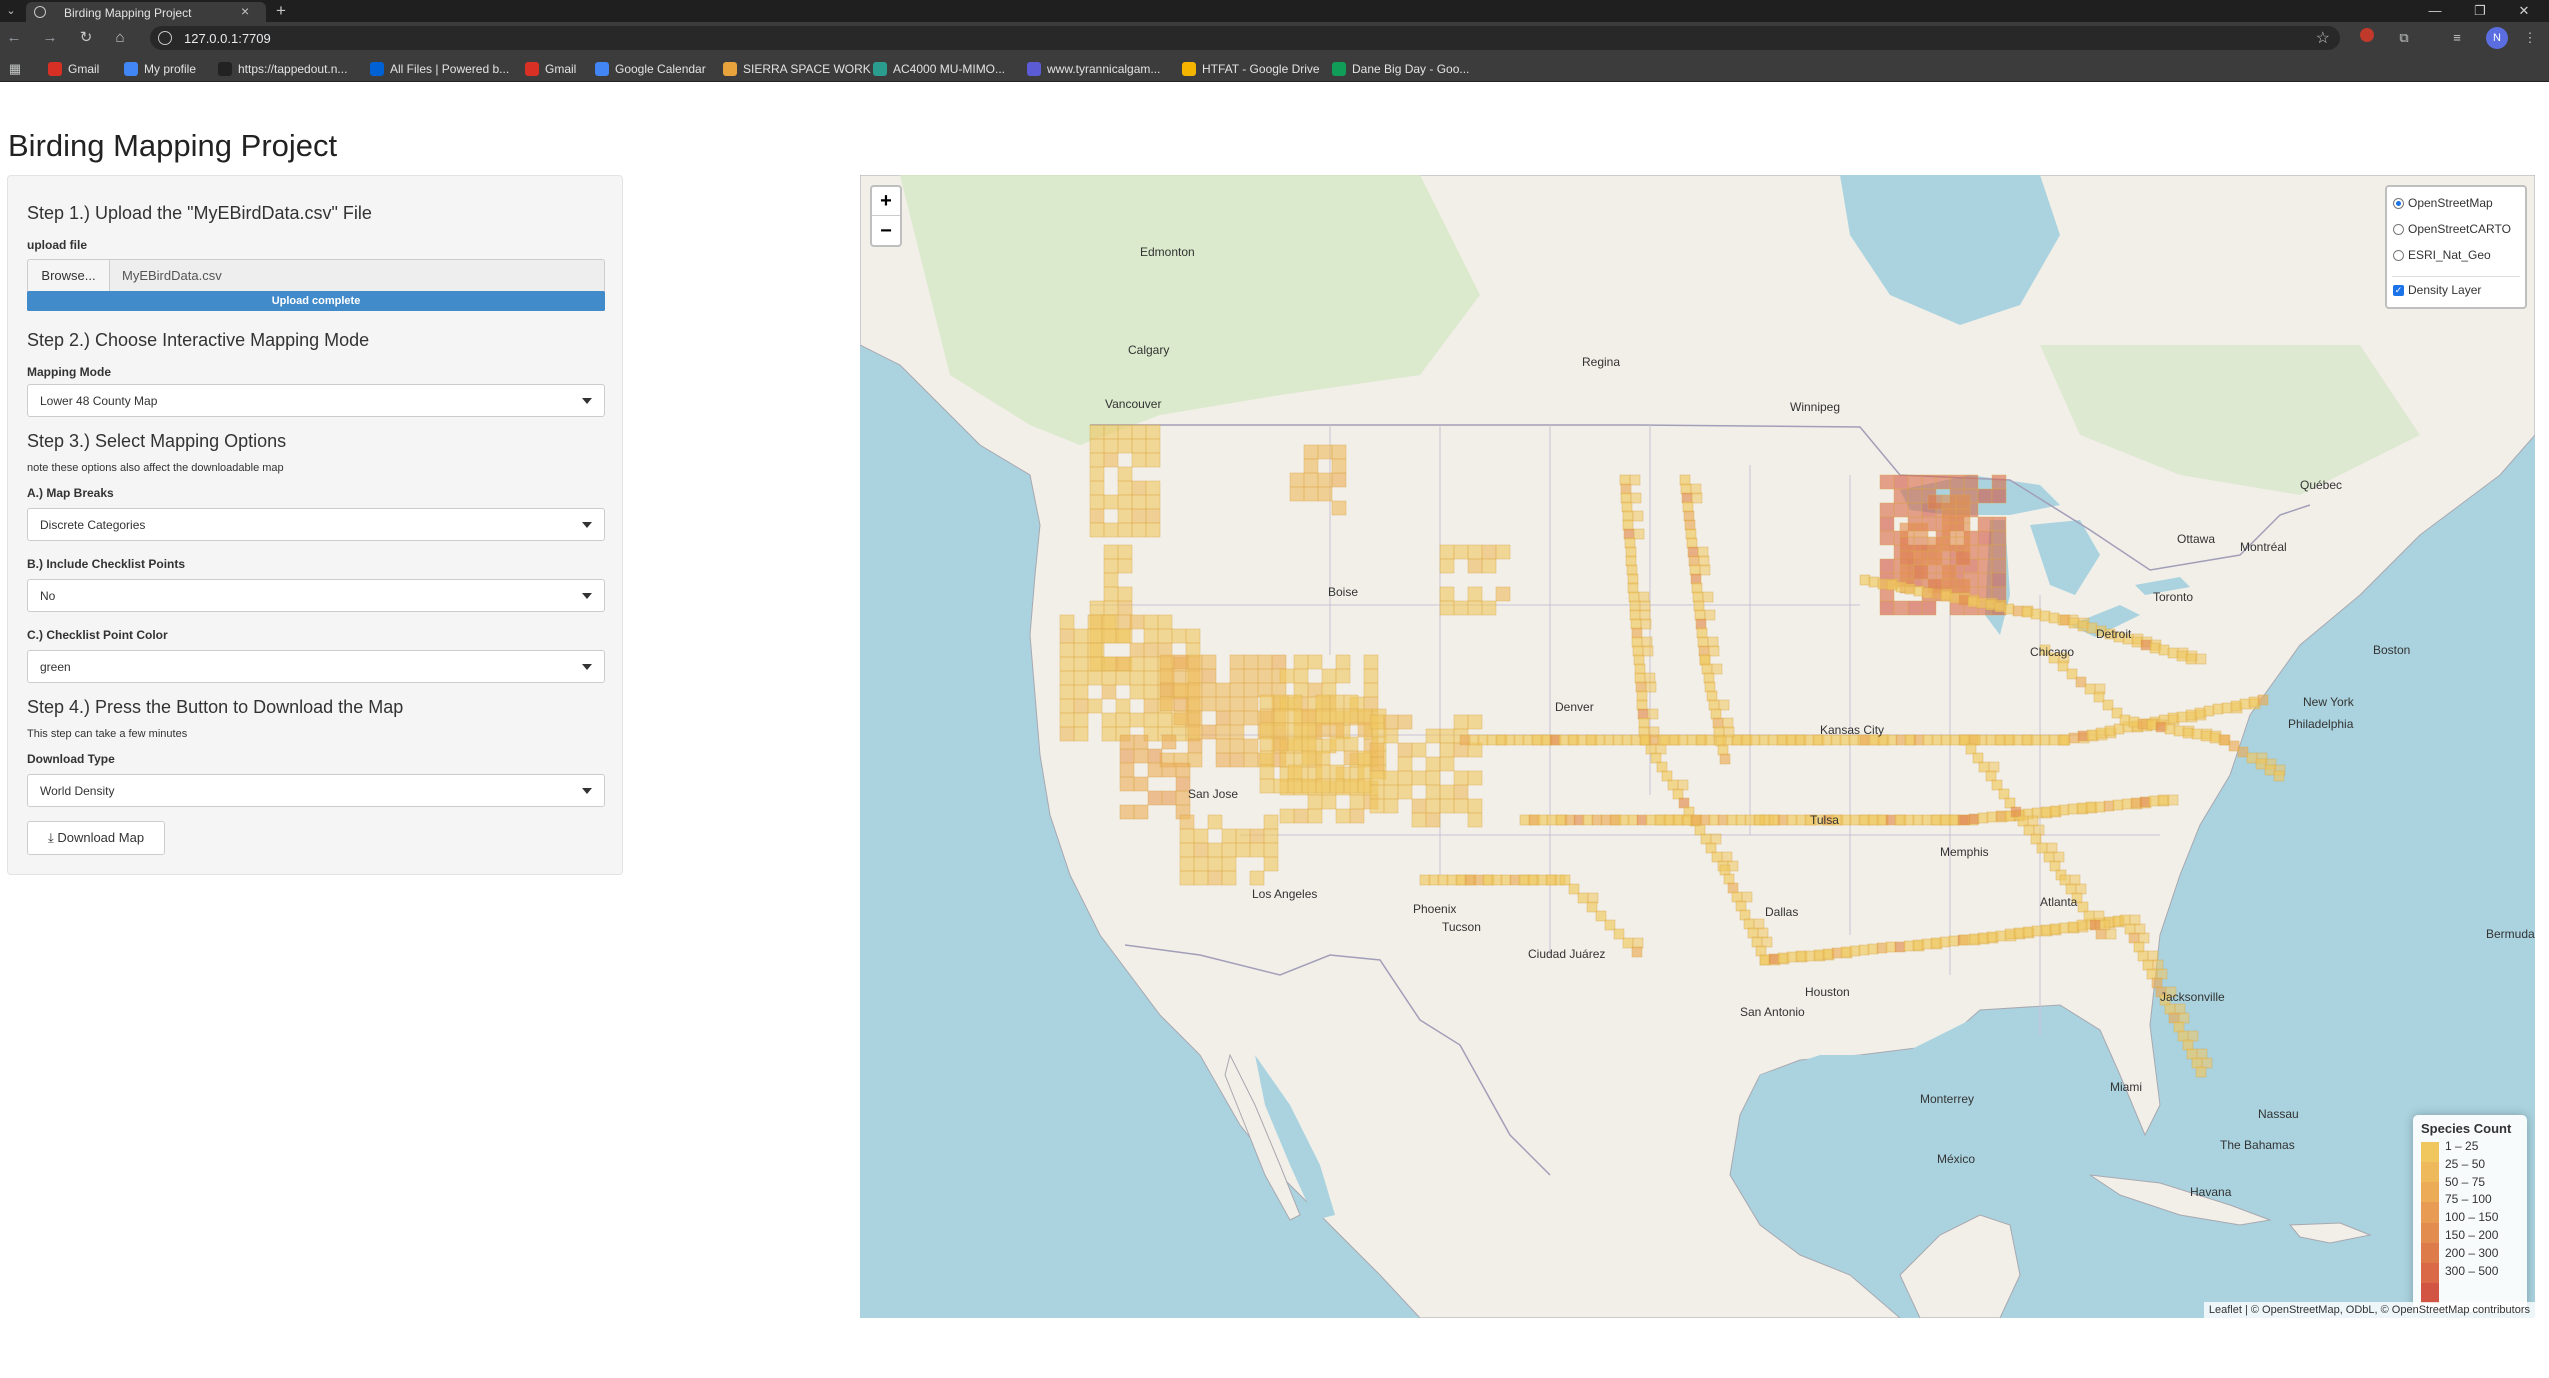 This screenshot has height=1378, width=2549. Describe the element at coordinates (120, 38) in the screenshot. I see `home-icon: ⌂` at that location.